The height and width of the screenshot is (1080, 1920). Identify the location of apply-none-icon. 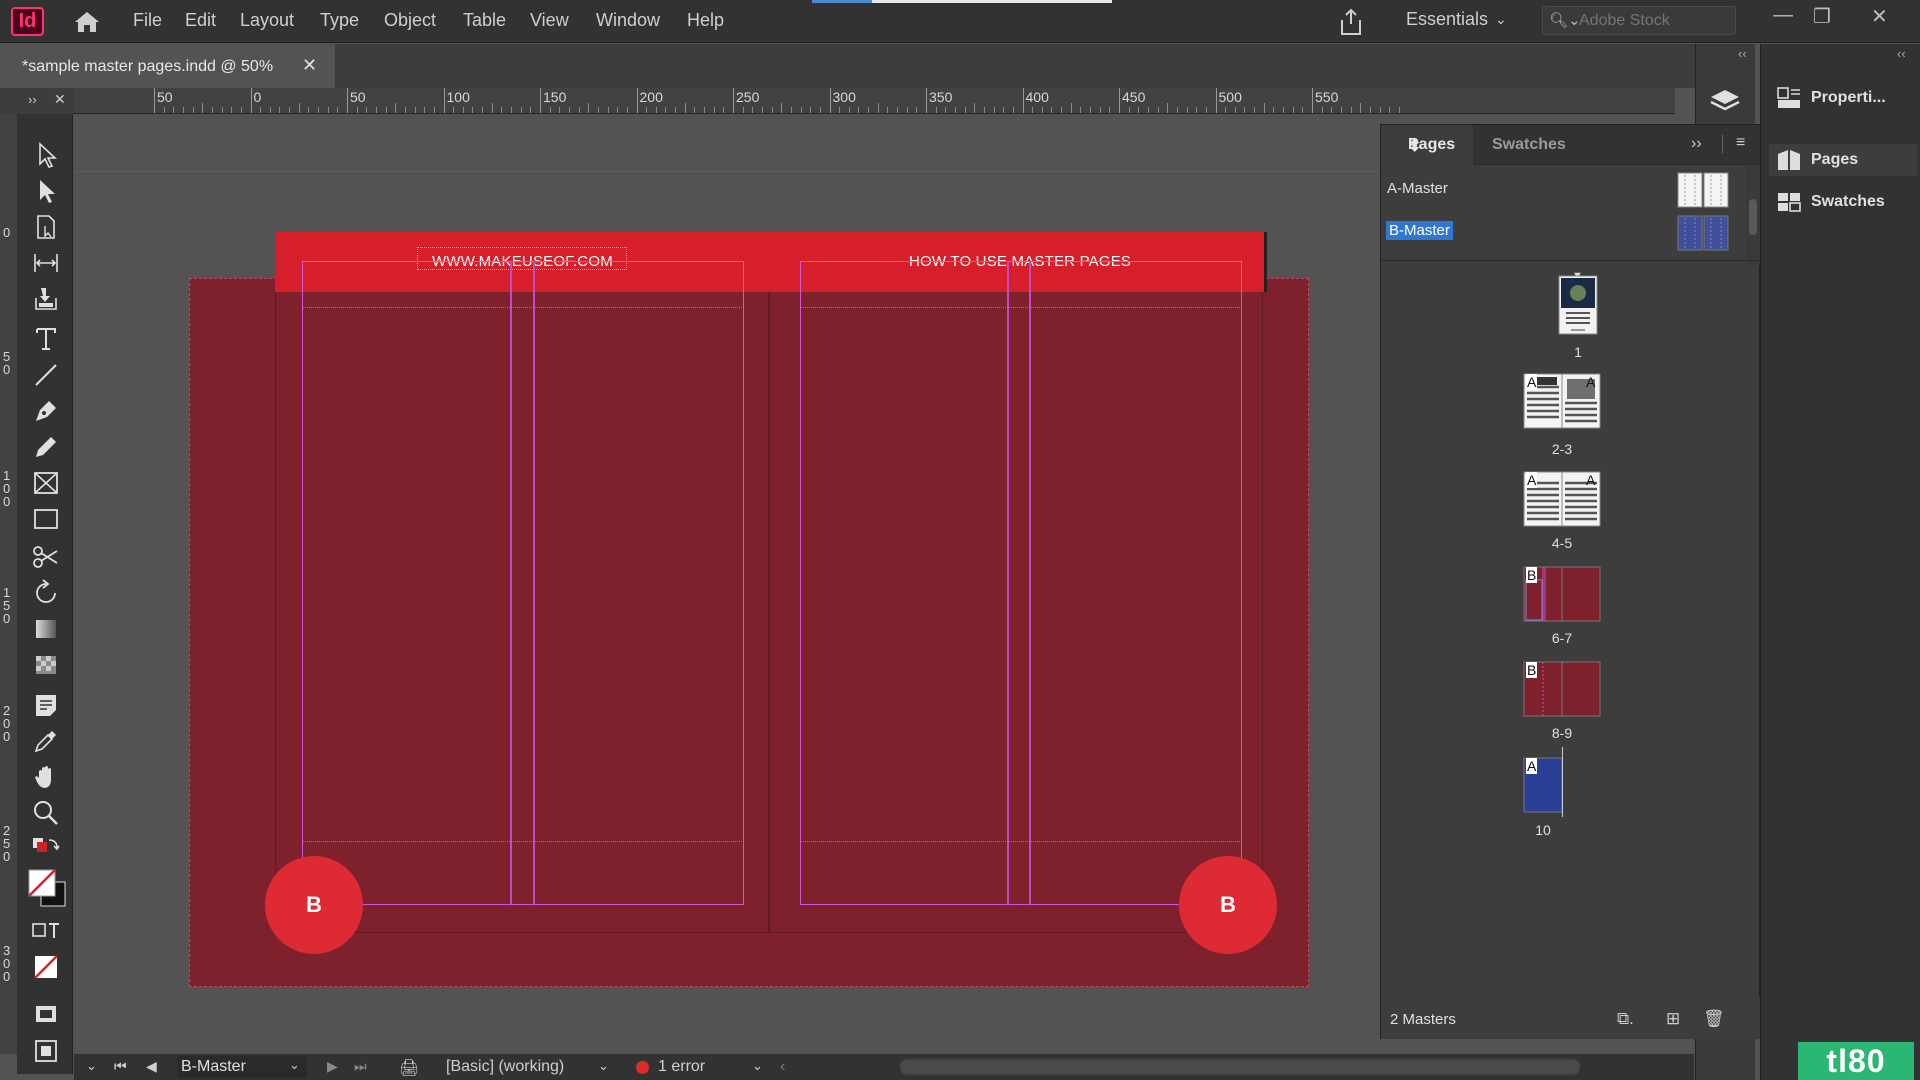
(46, 967).